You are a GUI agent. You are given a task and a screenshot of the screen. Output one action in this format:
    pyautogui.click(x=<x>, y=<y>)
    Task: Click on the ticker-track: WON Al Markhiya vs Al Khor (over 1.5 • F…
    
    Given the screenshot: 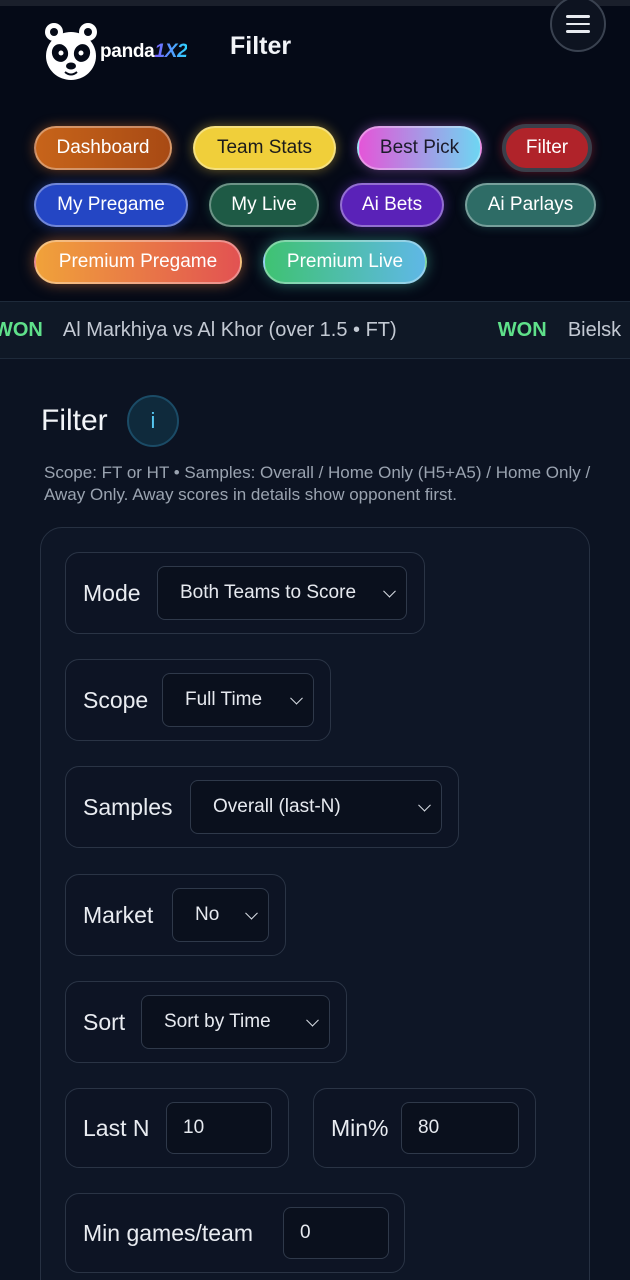 What is the action you would take?
    pyautogui.click(x=310, y=330)
    